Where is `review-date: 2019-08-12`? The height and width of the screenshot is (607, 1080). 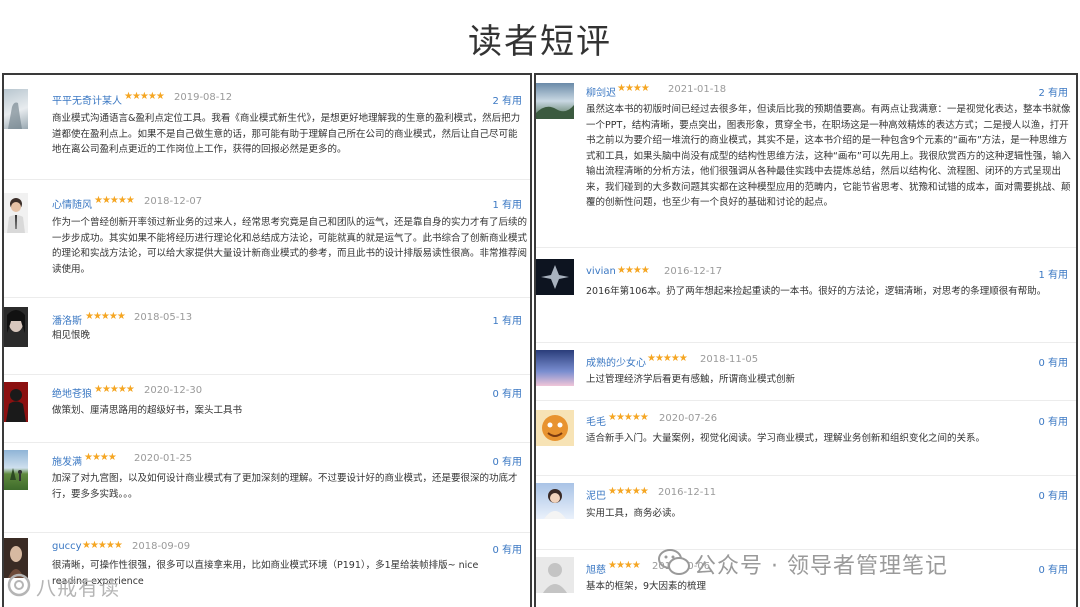 review-date: 2019-08-12 is located at coordinates (203, 97).